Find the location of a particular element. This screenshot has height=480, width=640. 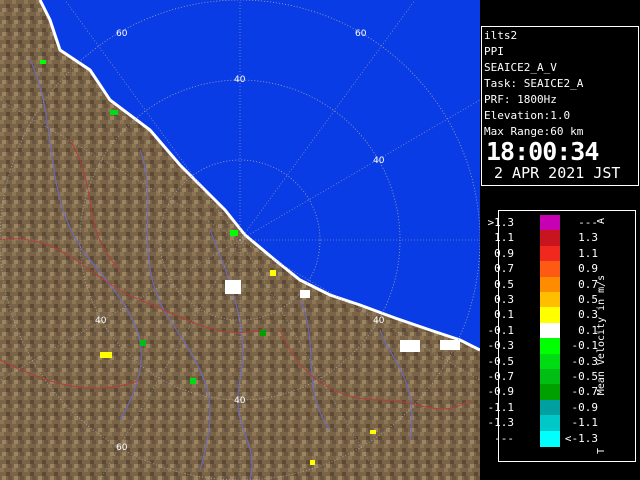

legend-row-min: -0.7 is located at coordinates (501, 376).